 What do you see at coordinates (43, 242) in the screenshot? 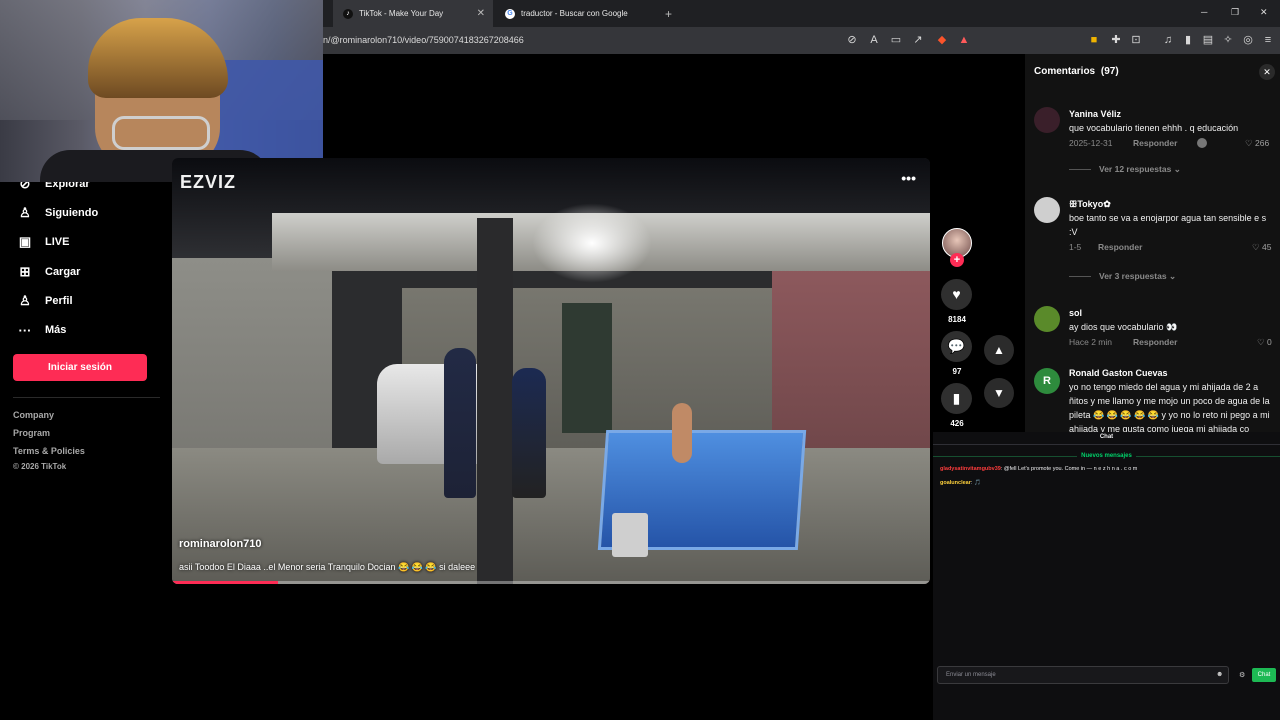
I see `sidebar-item-live: ▣ LIVE` at bounding box center [43, 242].